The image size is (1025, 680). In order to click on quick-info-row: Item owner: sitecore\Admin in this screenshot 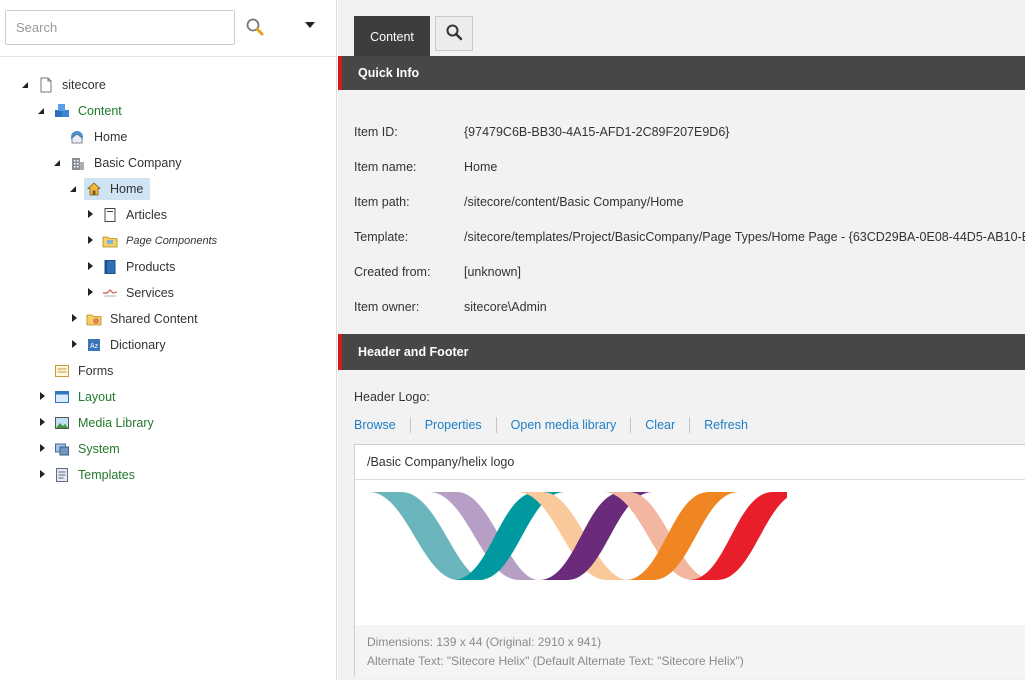, I will do `click(450, 307)`.